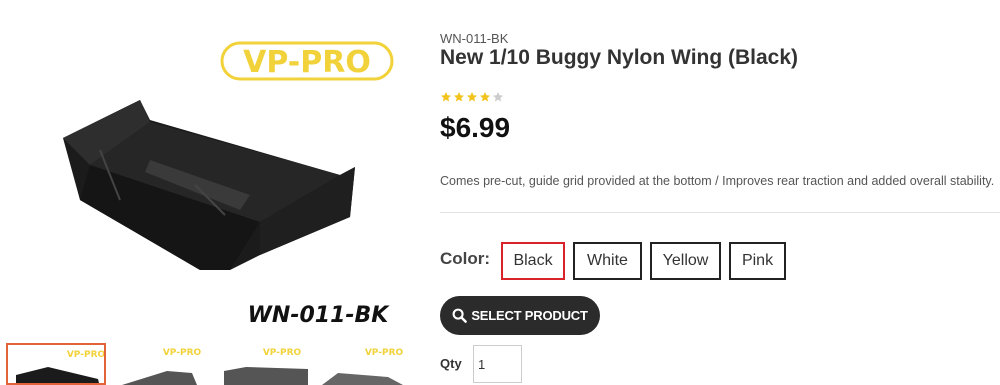 Image resolution: width=1000 pixels, height=385 pixels. What do you see at coordinates (685, 261) in the screenshot?
I see `color-option-yellow: Yellow` at bounding box center [685, 261].